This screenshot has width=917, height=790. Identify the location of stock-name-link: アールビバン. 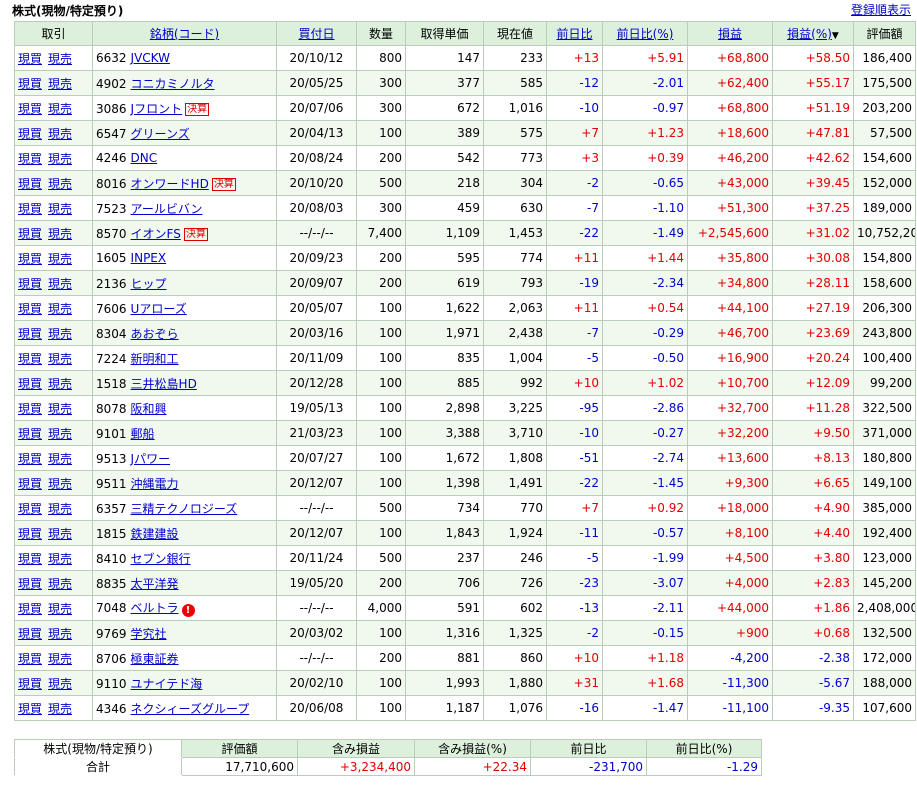
(167, 209).